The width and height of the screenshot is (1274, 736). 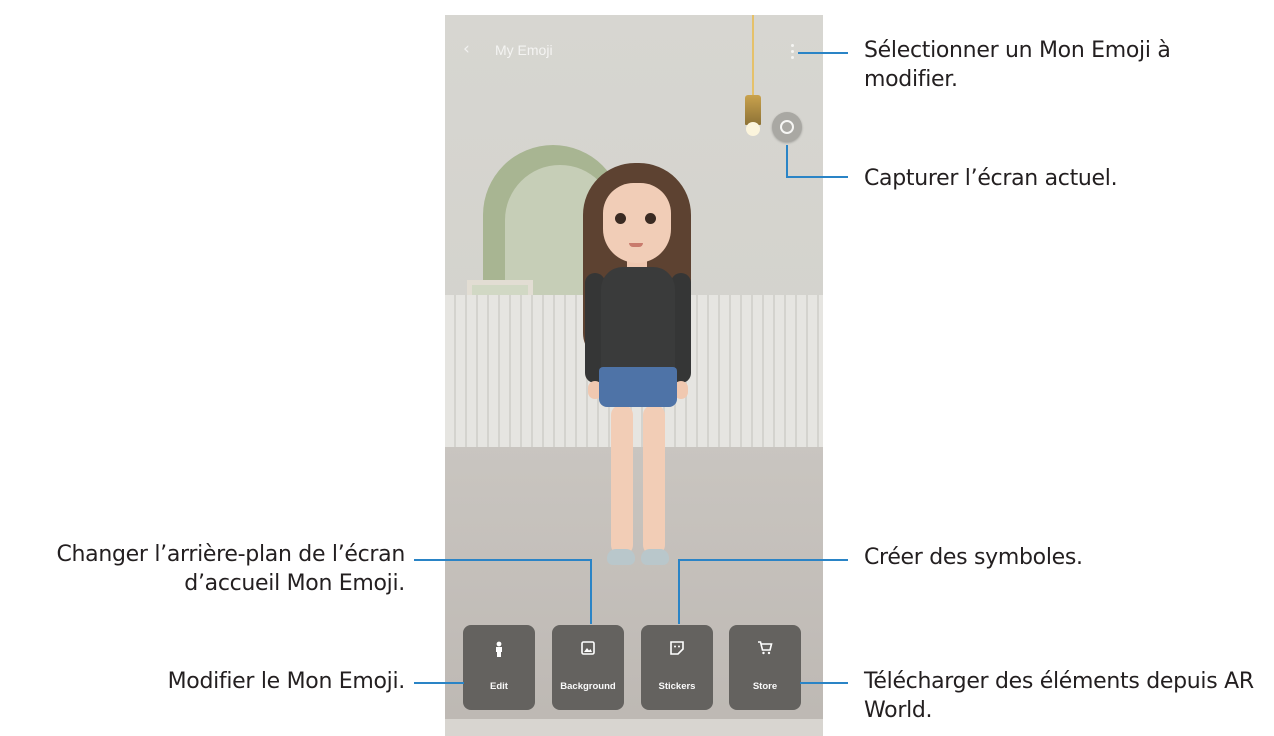 What do you see at coordinates (634, 50) in the screenshot?
I see `app-bar: ‹ My Emoji` at bounding box center [634, 50].